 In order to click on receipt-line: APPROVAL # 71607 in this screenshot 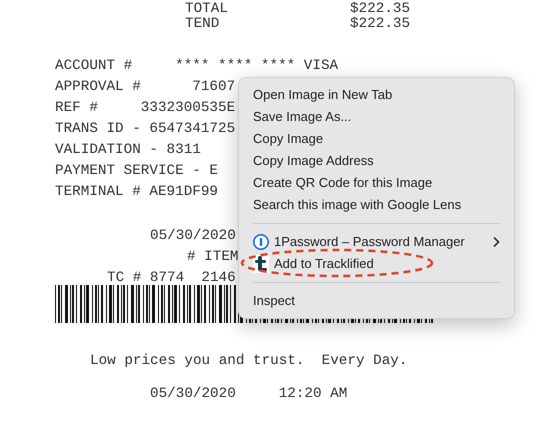, I will do `click(145, 87)`.